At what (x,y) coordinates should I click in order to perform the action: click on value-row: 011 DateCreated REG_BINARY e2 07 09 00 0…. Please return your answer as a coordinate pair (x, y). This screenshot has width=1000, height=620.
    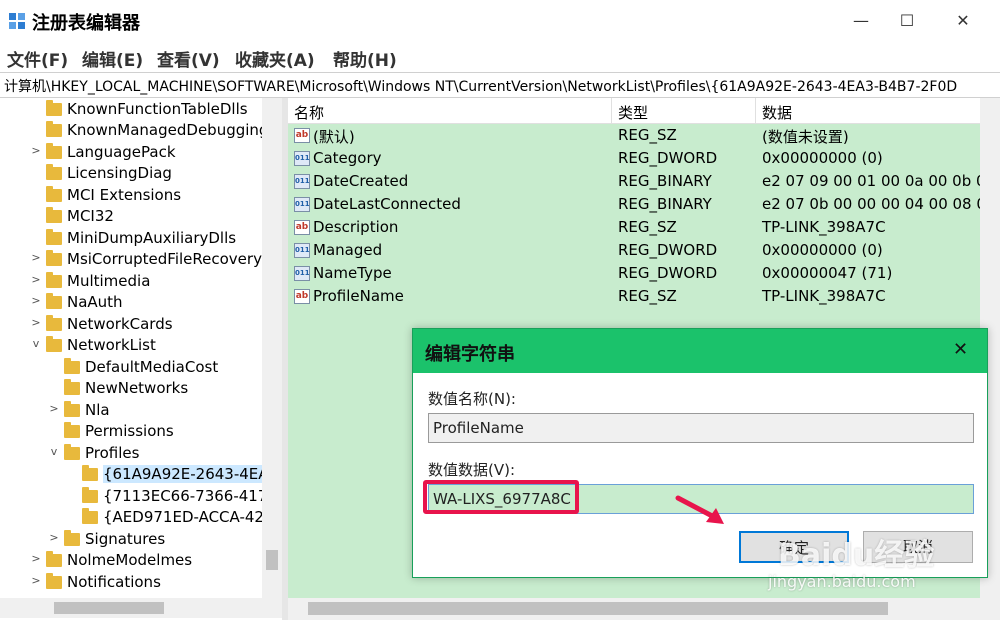
    Looking at the image, I should click on (644, 181).